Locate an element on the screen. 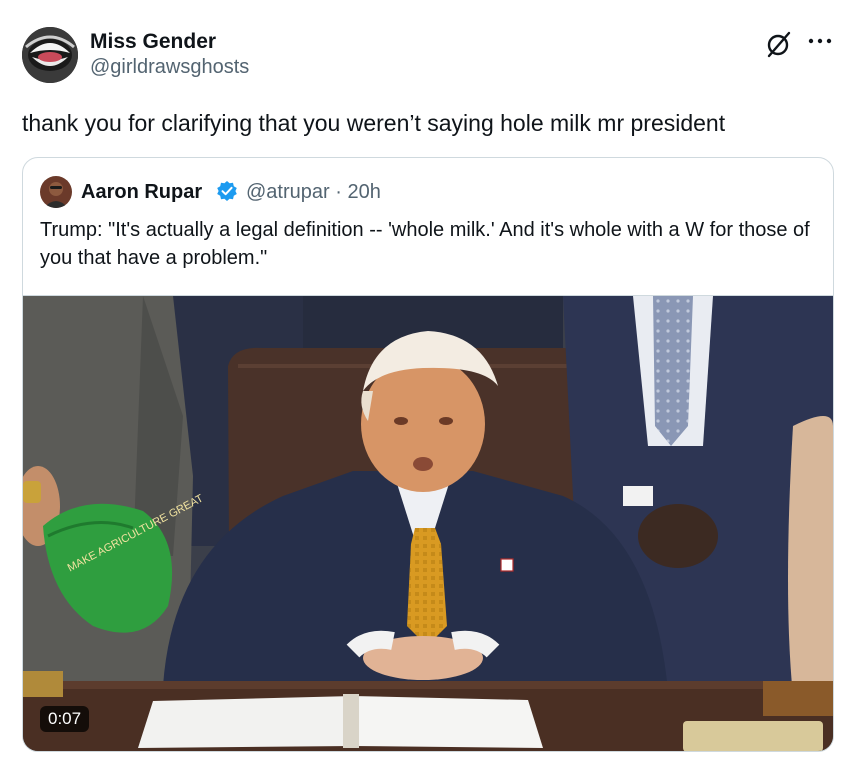  laughing-mouth-avatar-image is located at coordinates (50, 55).